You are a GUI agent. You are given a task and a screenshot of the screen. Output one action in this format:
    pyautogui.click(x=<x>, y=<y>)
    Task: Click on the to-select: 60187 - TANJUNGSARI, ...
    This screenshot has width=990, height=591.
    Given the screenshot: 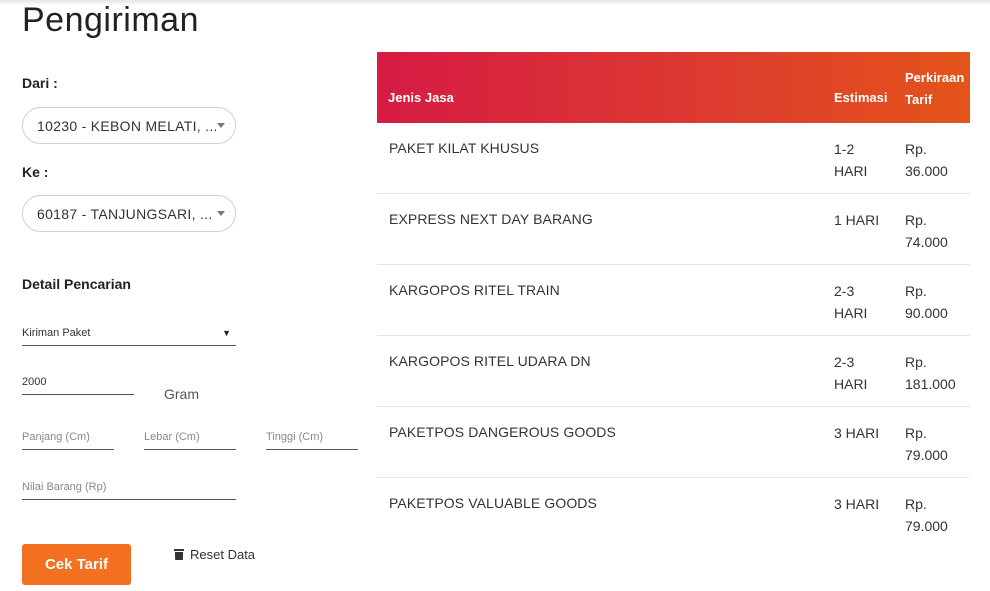 What is the action you would take?
    pyautogui.click(x=129, y=213)
    